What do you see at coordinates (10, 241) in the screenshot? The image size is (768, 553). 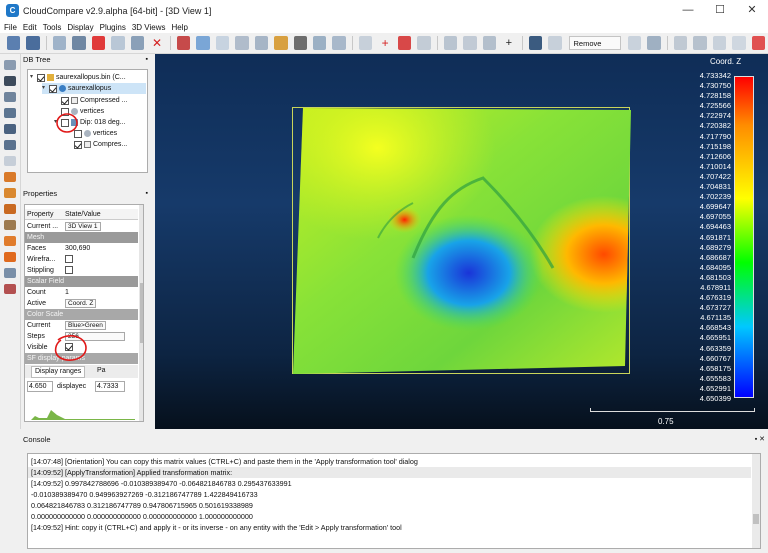 I see `bottom-view-icon` at bounding box center [10, 241].